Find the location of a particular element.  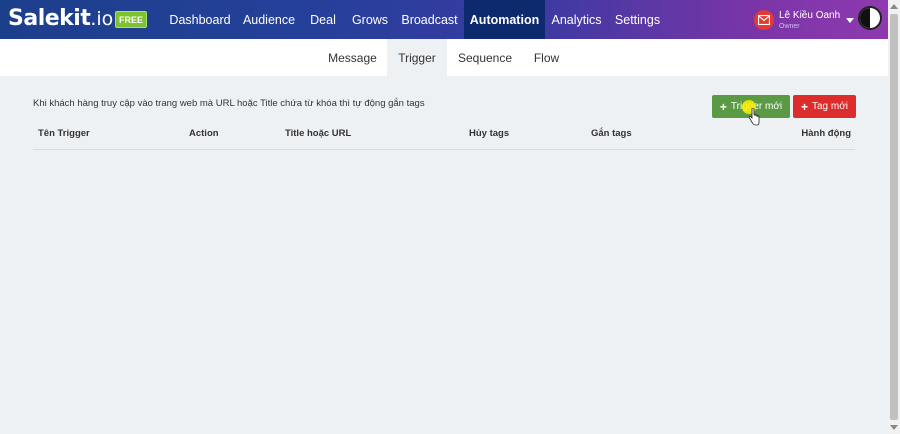

mail-icon is located at coordinates (764, 20).